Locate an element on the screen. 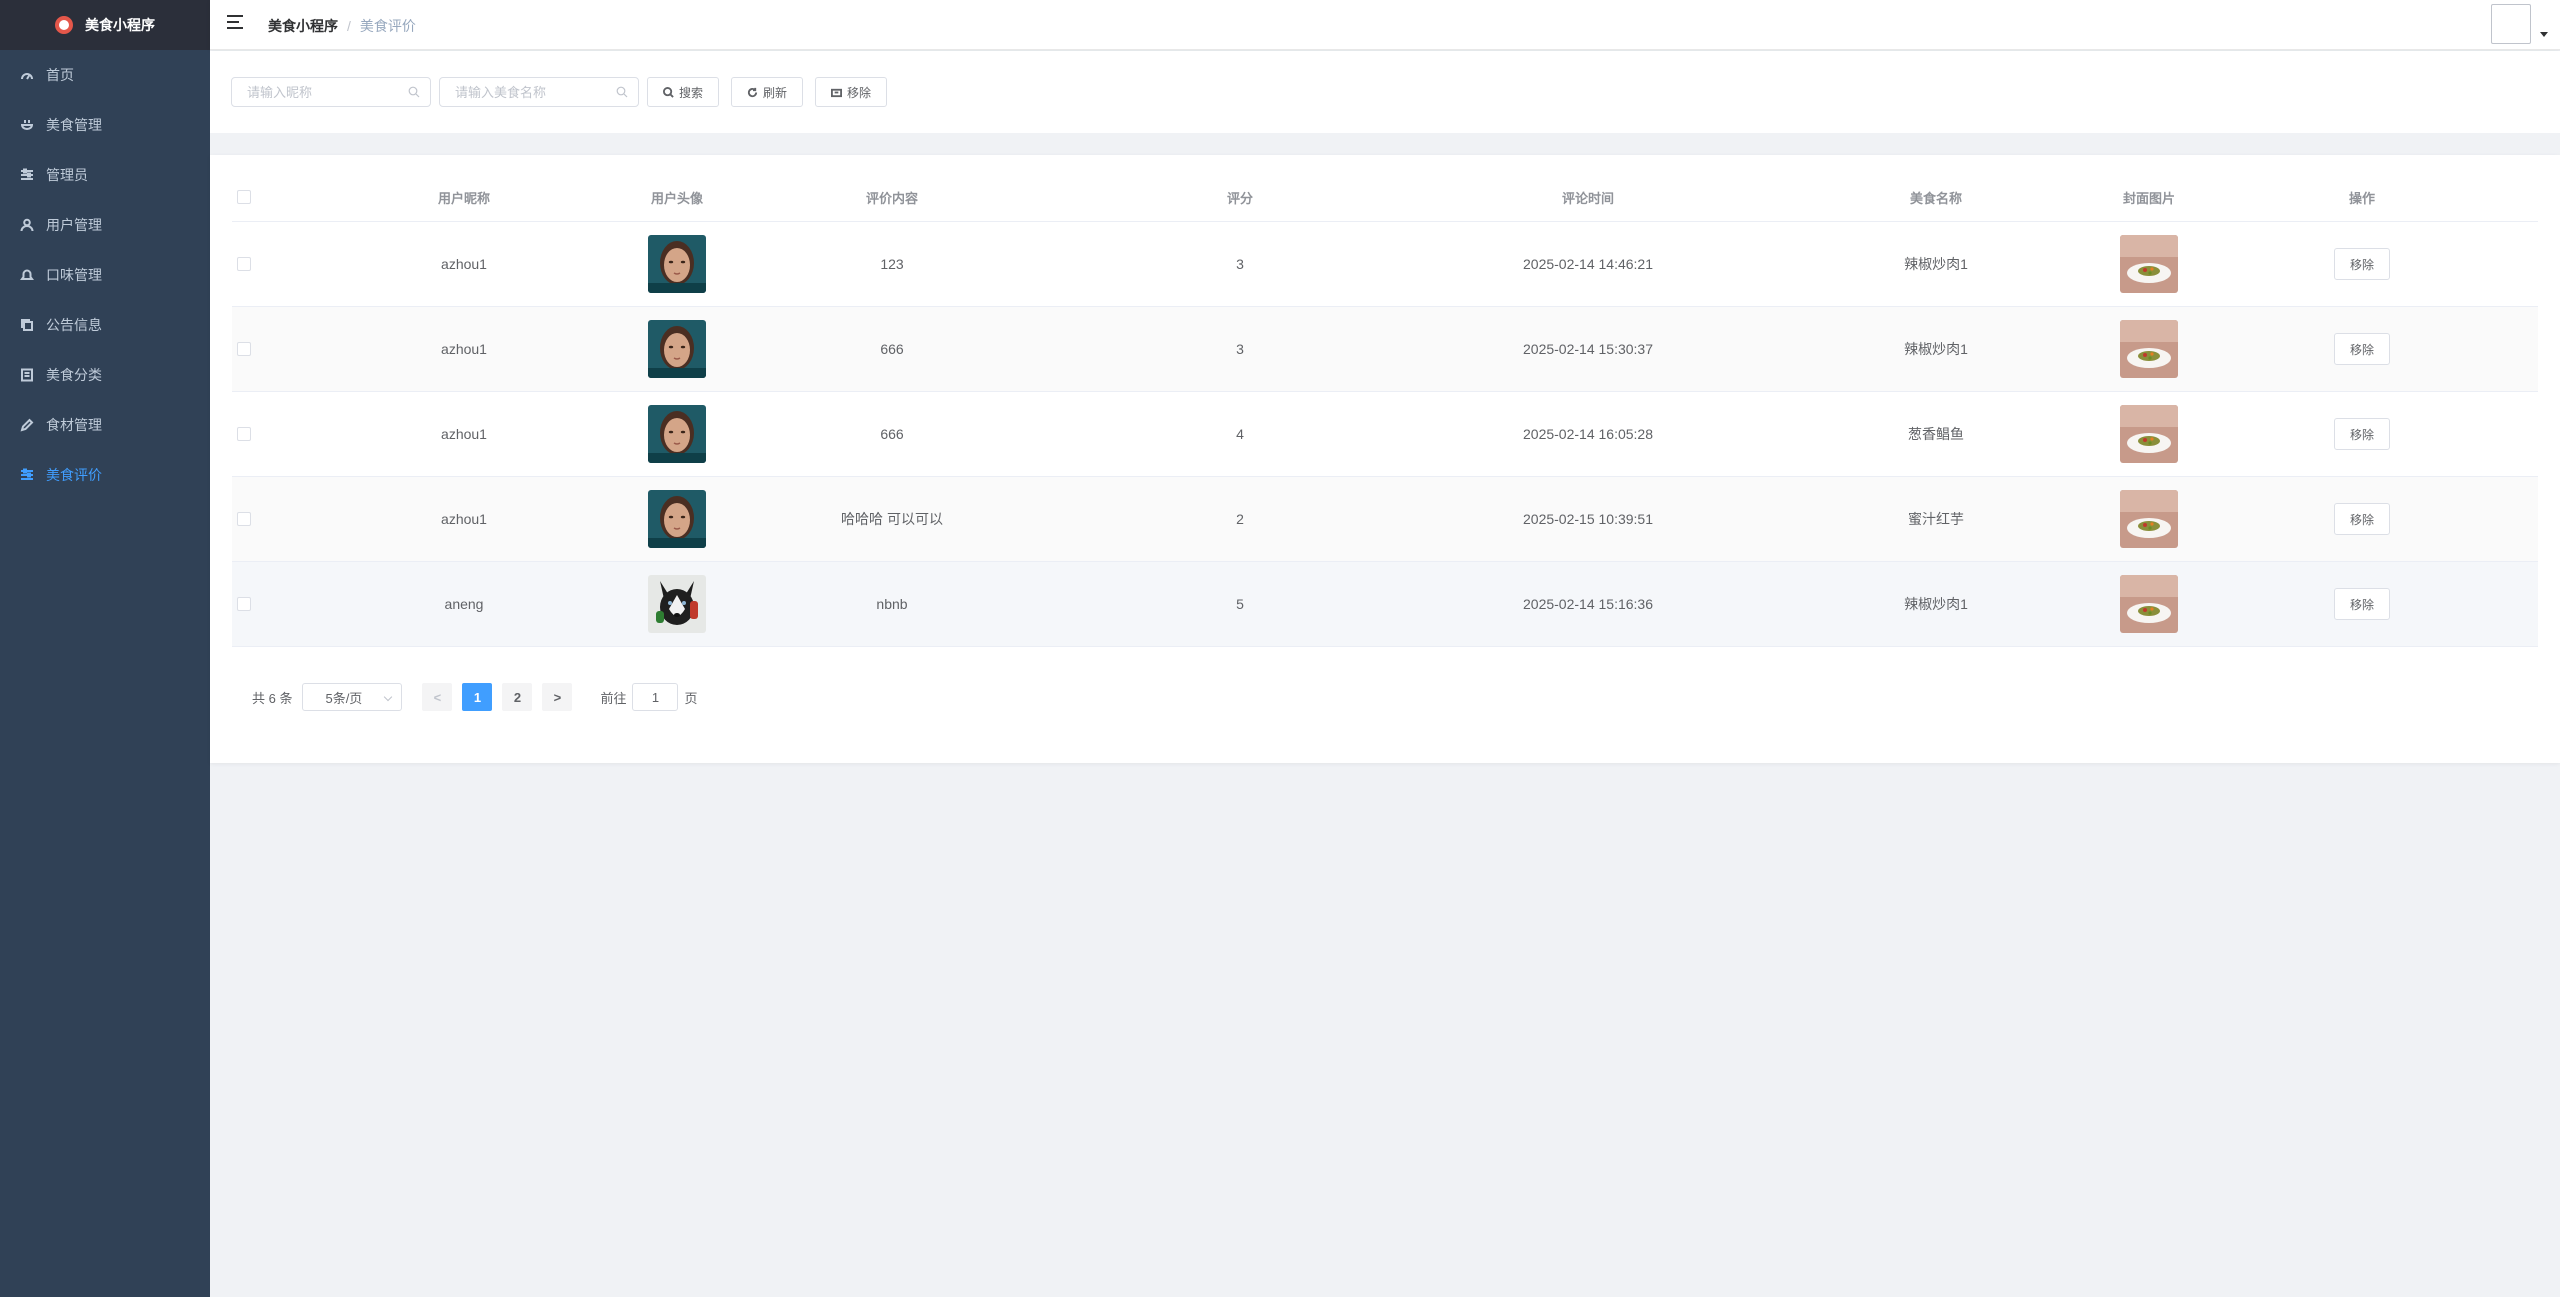 This screenshot has height=1297, width=2560. sliders-icon is located at coordinates (27, 175).